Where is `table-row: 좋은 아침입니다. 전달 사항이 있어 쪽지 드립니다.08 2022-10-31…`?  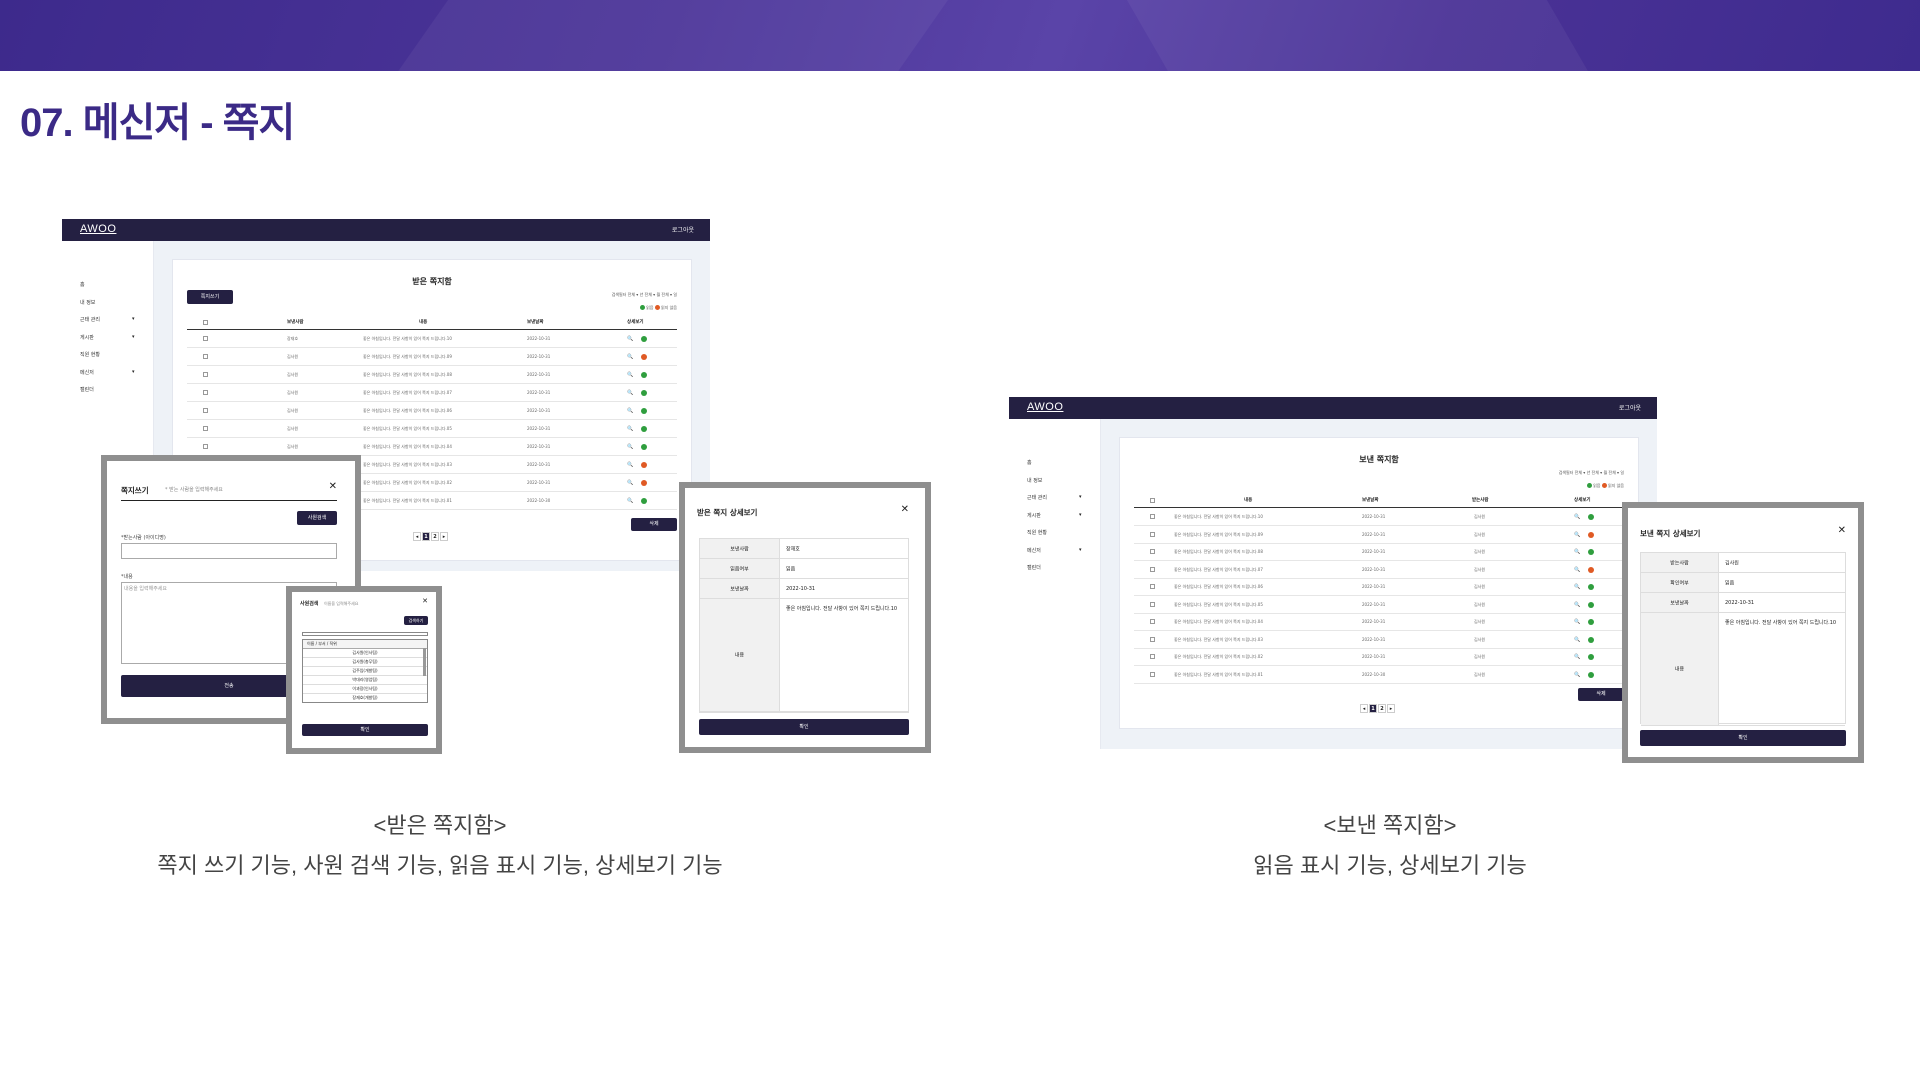
table-row: 좋은 아침입니다. 전달 사항이 있어 쪽지 드립니다.08 2022-10-31… is located at coordinates (1379, 552).